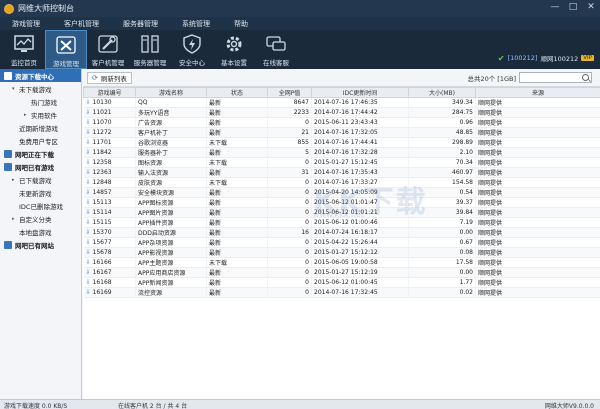 The width and height of the screenshot is (600, 409). Describe the element at coordinates (40, 114) in the screenshot. I see `sidebar-item-3: ▸ 实用软件` at that location.